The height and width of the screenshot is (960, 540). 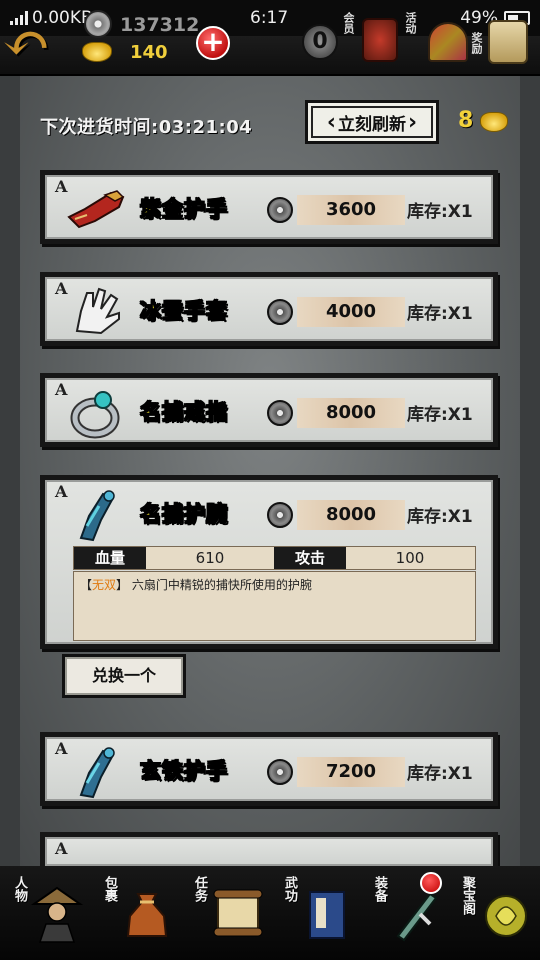 What do you see at coordinates (184, 311) in the screenshot?
I see `item-name: 冰蚕手套` at bounding box center [184, 311].